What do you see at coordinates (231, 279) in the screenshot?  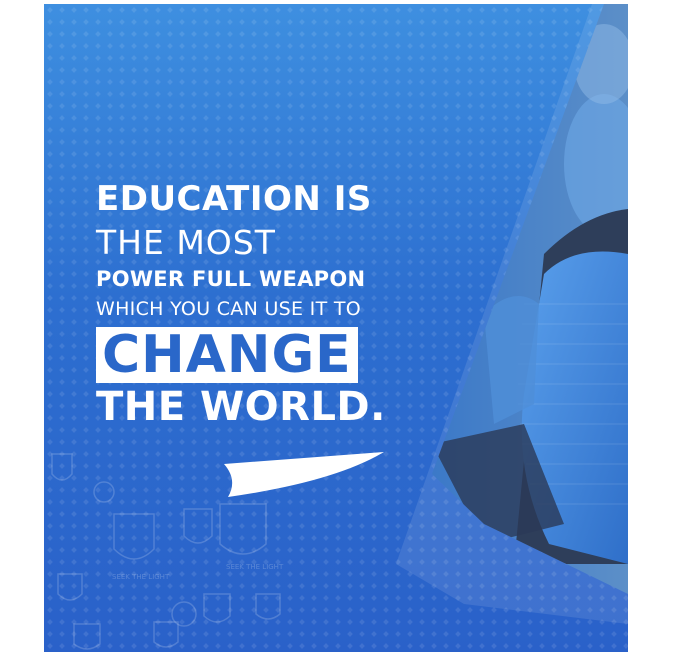 I see `headline-line-3: POWER FULL WEAPON` at bounding box center [231, 279].